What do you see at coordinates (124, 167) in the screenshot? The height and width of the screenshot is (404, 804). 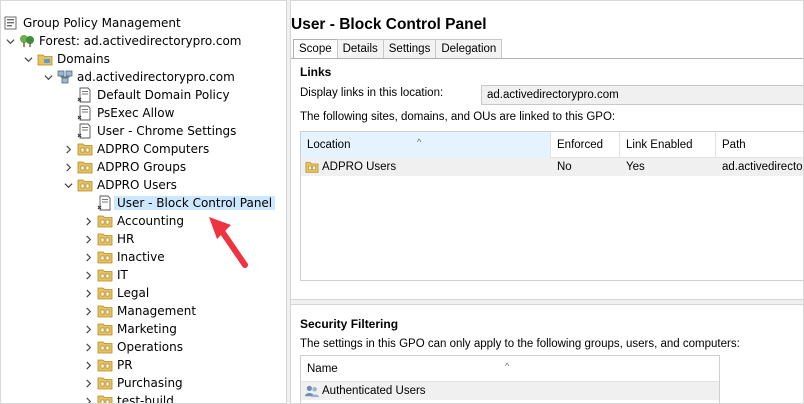 I see `tree-node-ou: ADPRO Groups` at bounding box center [124, 167].